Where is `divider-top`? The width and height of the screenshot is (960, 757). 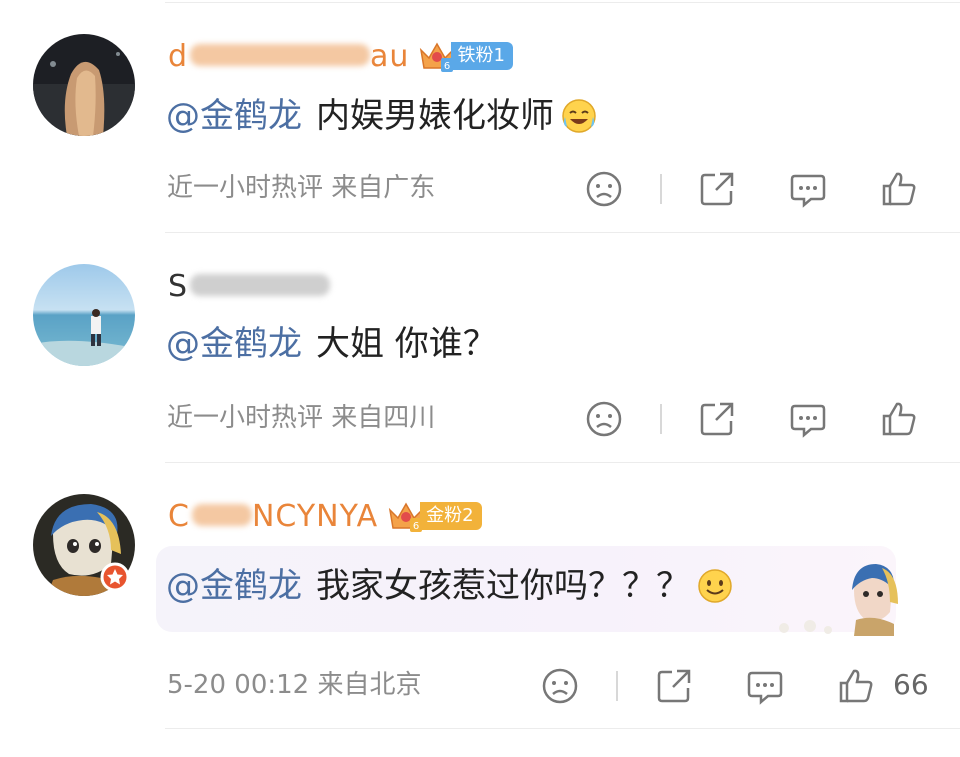
divider-top is located at coordinates (562, 2).